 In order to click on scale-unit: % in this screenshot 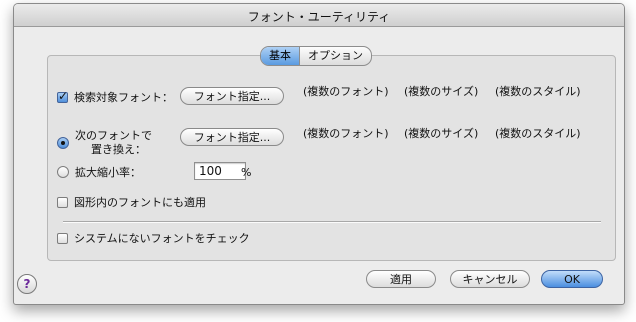, I will do `click(246, 172)`.